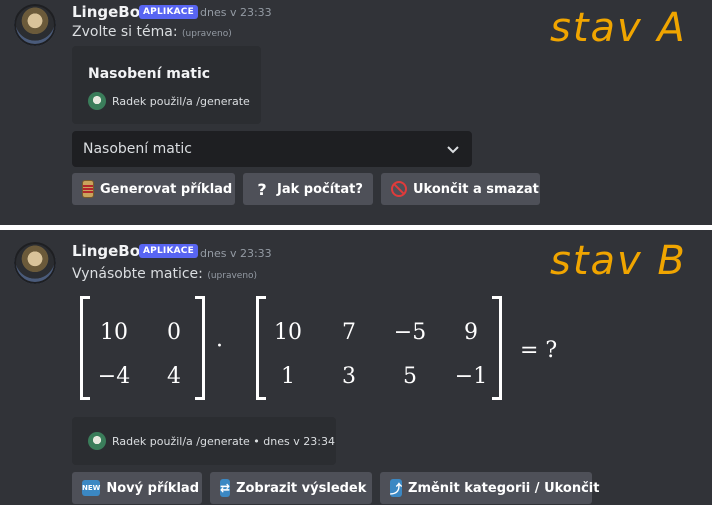 The width and height of the screenshot is (712, 505). I want to click on question-icon: ?, so click(262, 189).